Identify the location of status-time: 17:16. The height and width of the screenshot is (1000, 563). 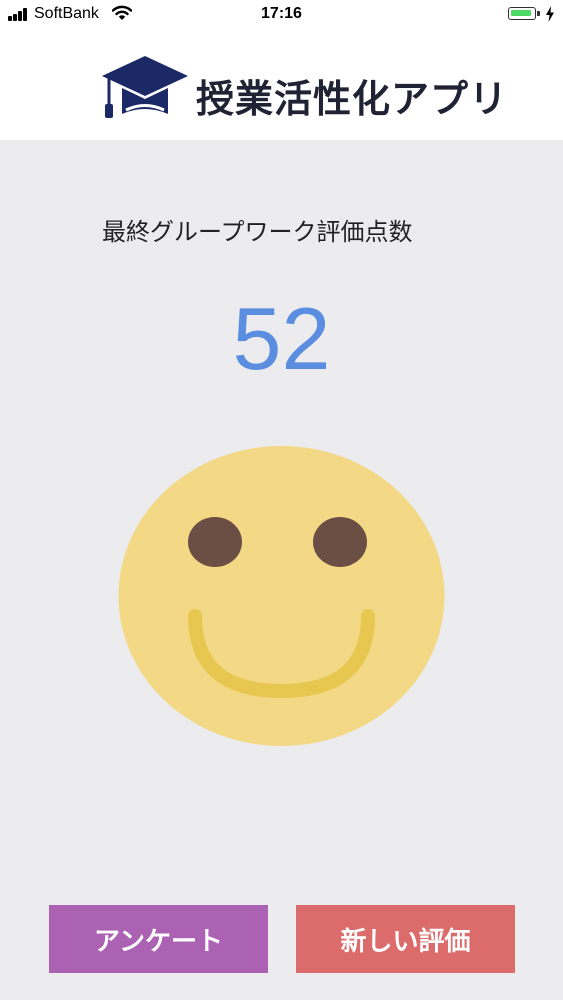
(281, 13).